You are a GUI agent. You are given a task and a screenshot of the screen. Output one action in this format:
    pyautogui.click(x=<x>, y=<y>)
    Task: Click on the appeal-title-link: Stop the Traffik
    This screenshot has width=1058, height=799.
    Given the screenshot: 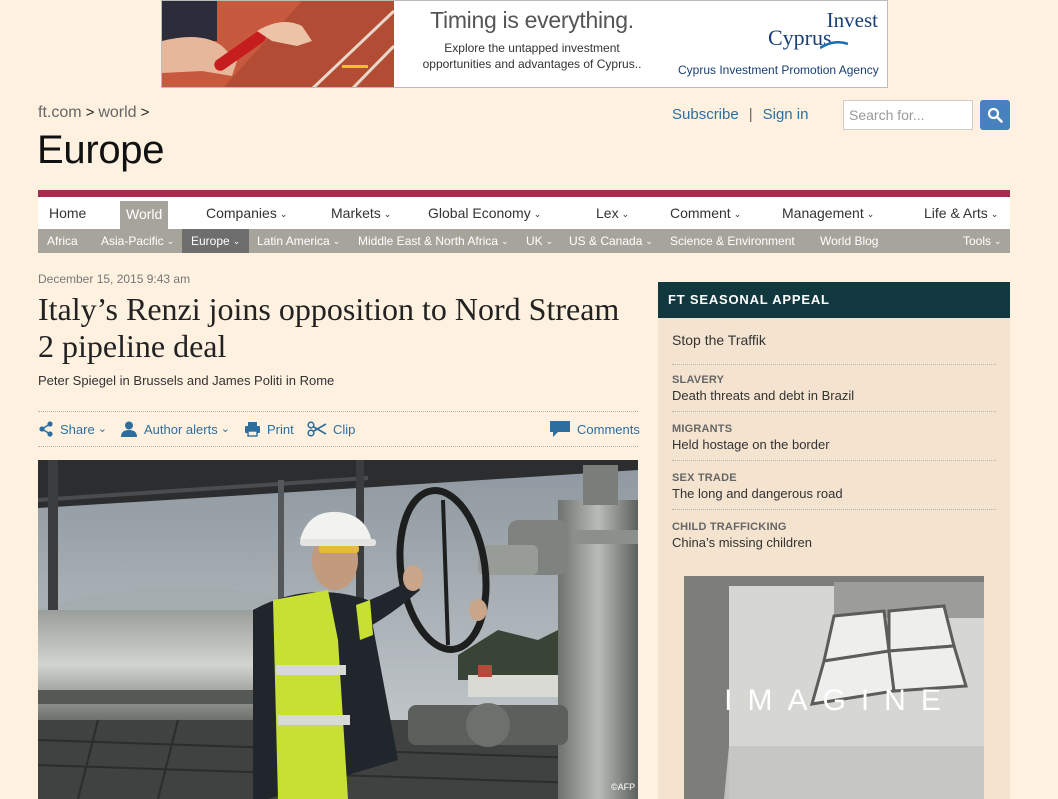 What is the action you would take?
    pyautogui.click(x=719, y=340)
    